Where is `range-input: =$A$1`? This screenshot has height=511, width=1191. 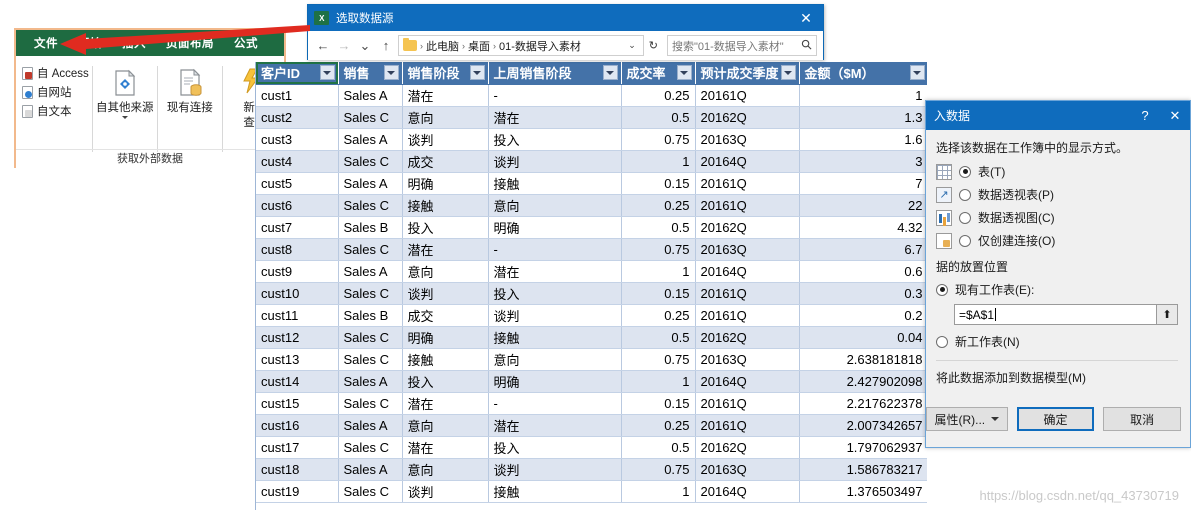
range-input: =$A$1 is located at coordinates (1055, 314).